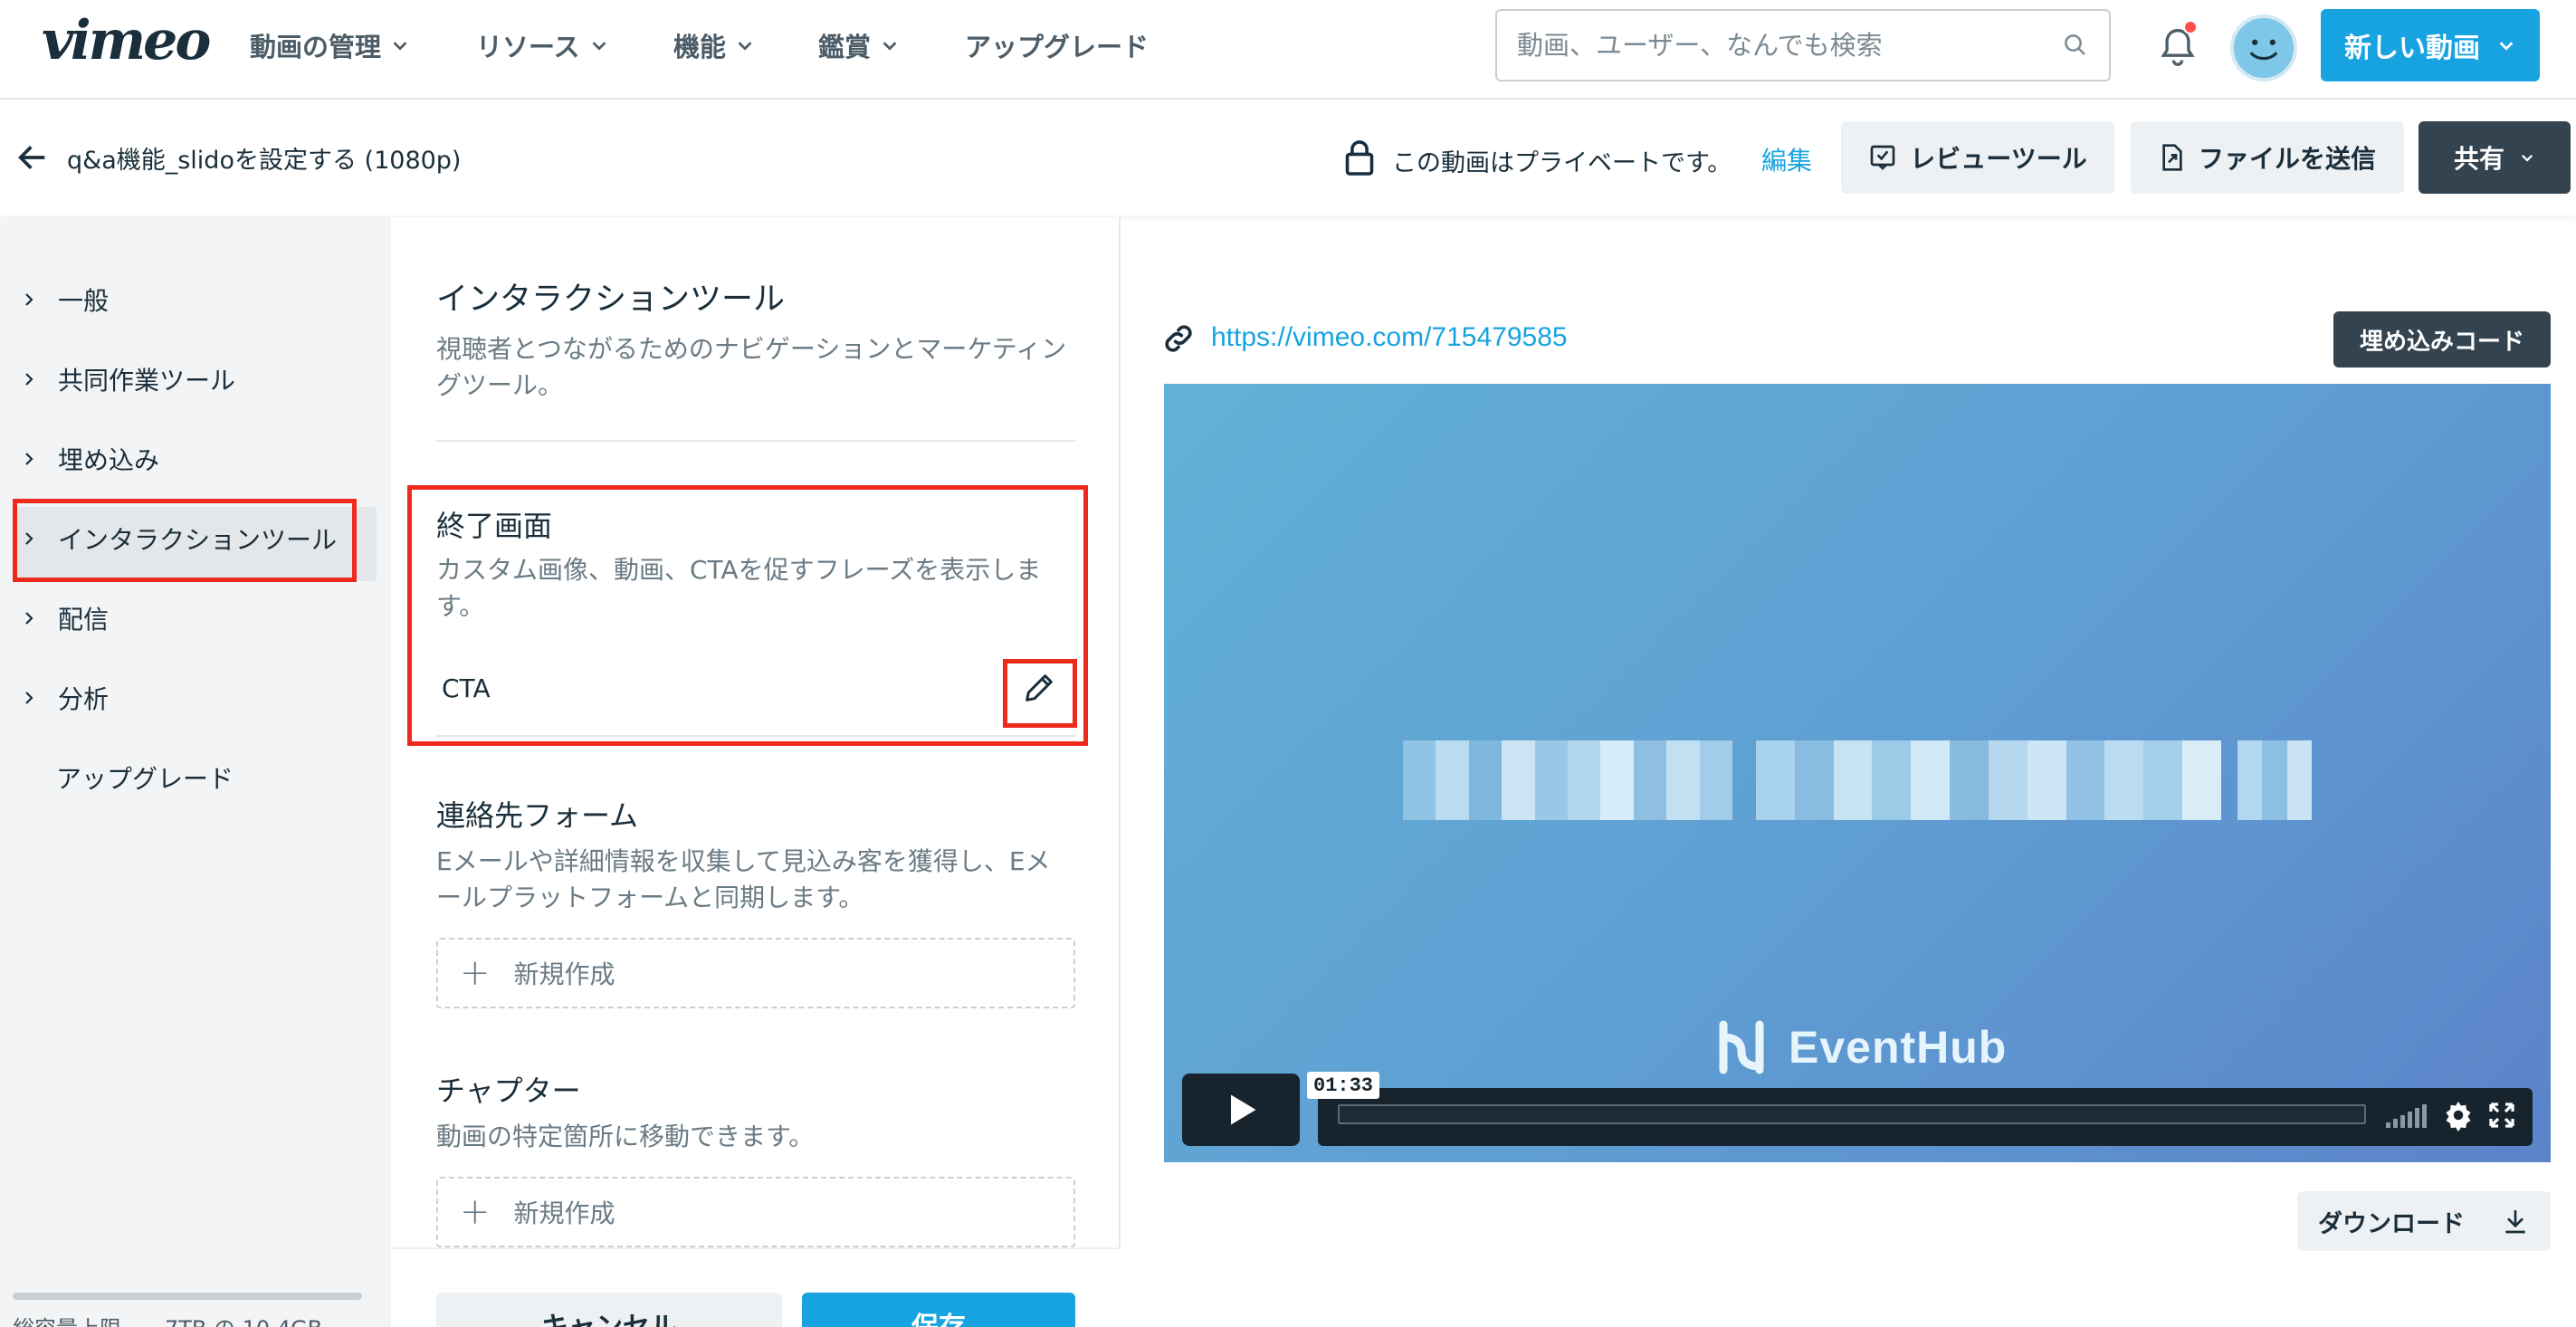 Image resolution: width=2576 pixels, height=1327 pixels. I want to click on search-icon, so click(2075, 45).